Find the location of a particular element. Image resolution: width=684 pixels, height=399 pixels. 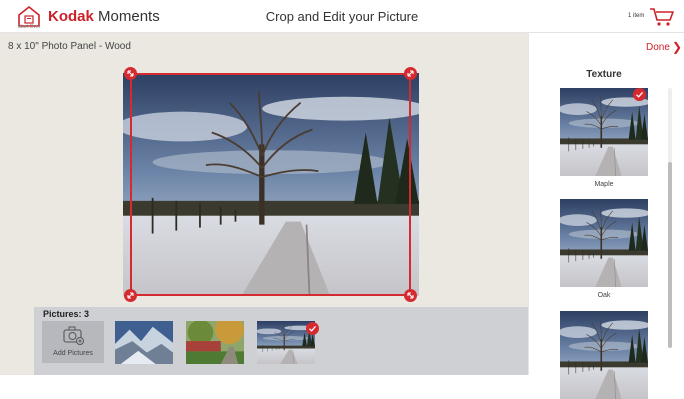

selected-check-badge is located at coordinates (312, 328).